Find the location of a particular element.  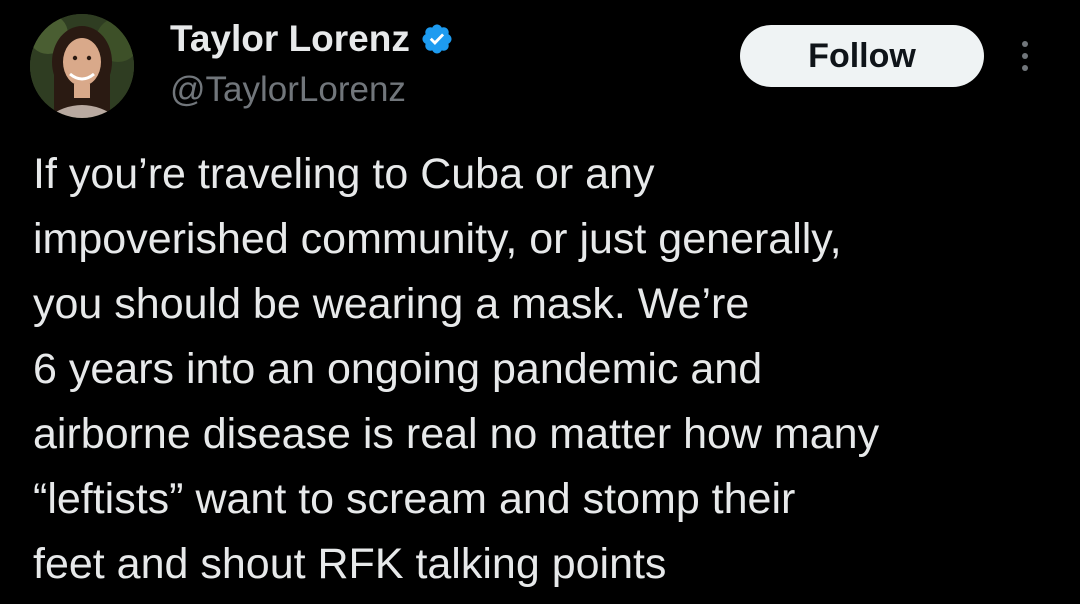

tweet-text-line: you should be wearing a mask. We’re is located at coordinates (391, 304).